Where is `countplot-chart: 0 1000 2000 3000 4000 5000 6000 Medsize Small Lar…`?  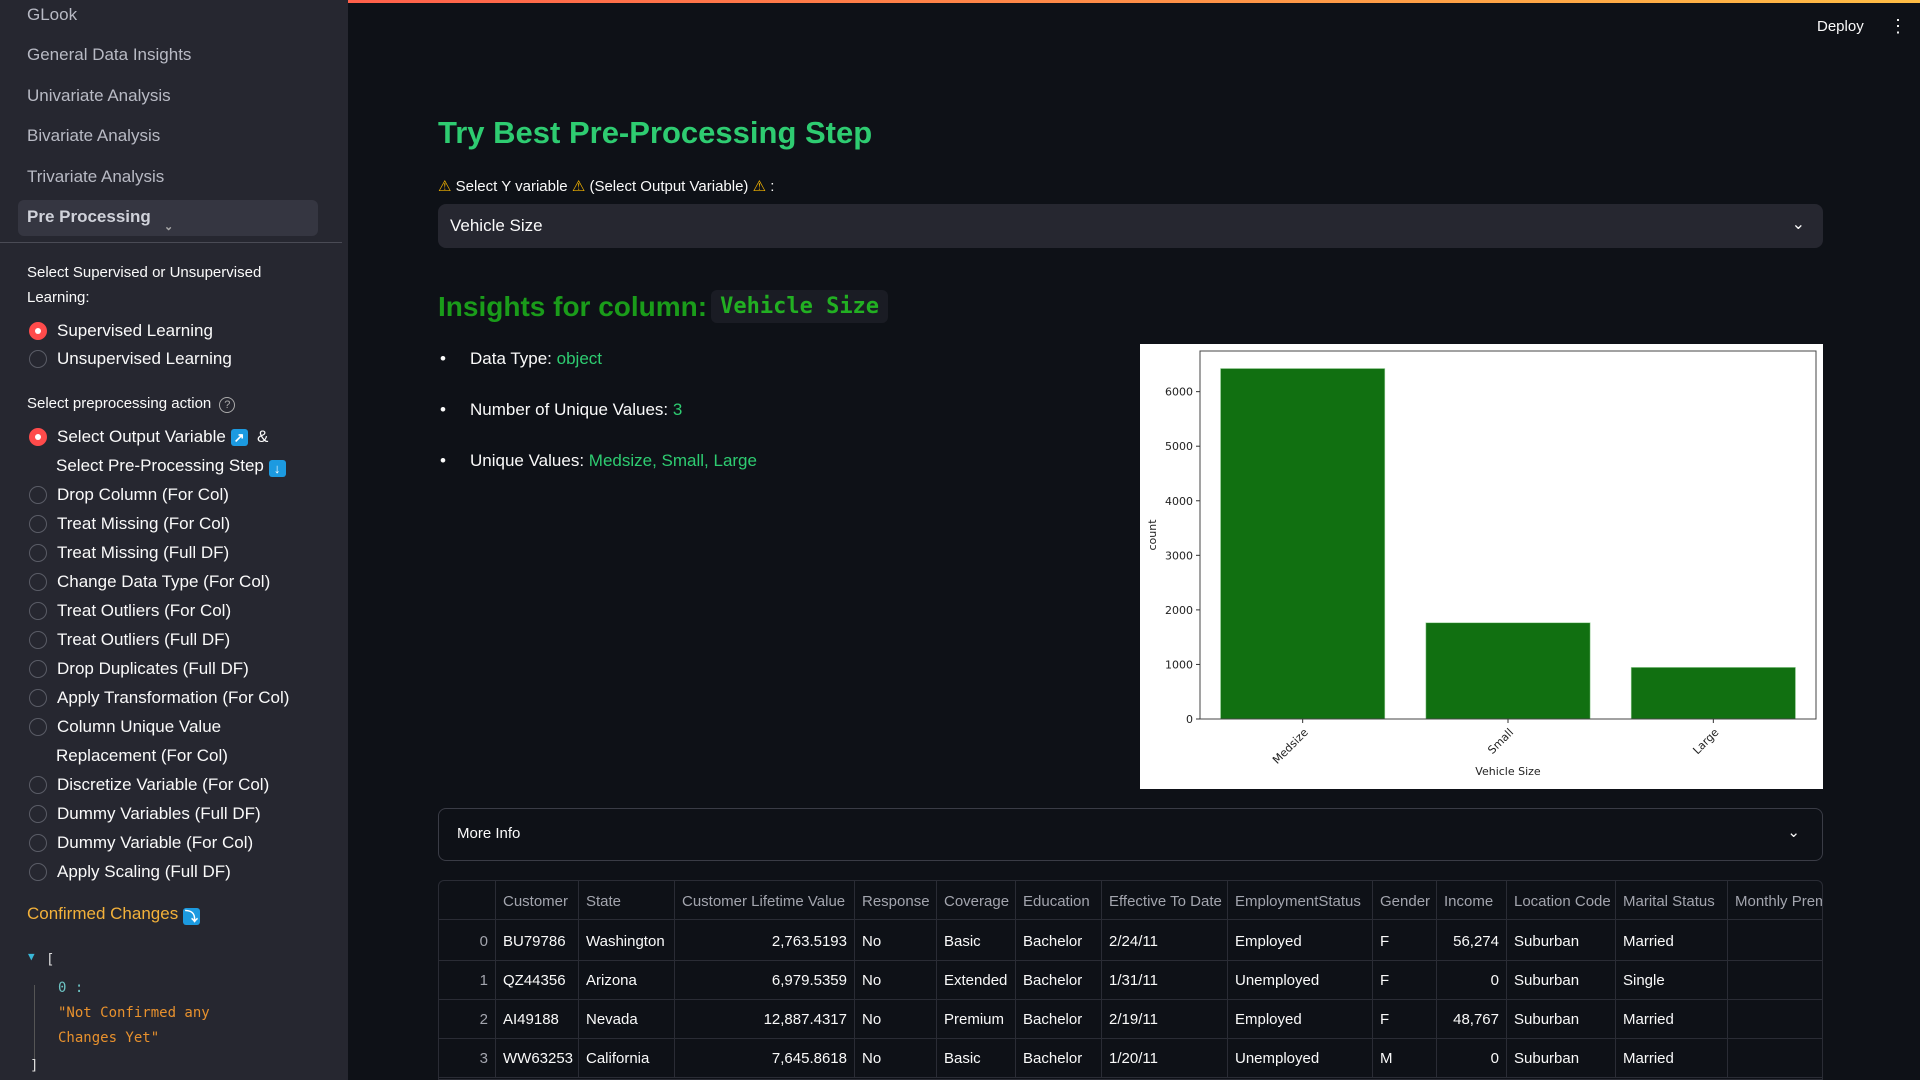
countplot-chart: 0 1000 2000 3000 4000 5000 6000 Medsize Small Lar… is located at coordinates (1481, 566).